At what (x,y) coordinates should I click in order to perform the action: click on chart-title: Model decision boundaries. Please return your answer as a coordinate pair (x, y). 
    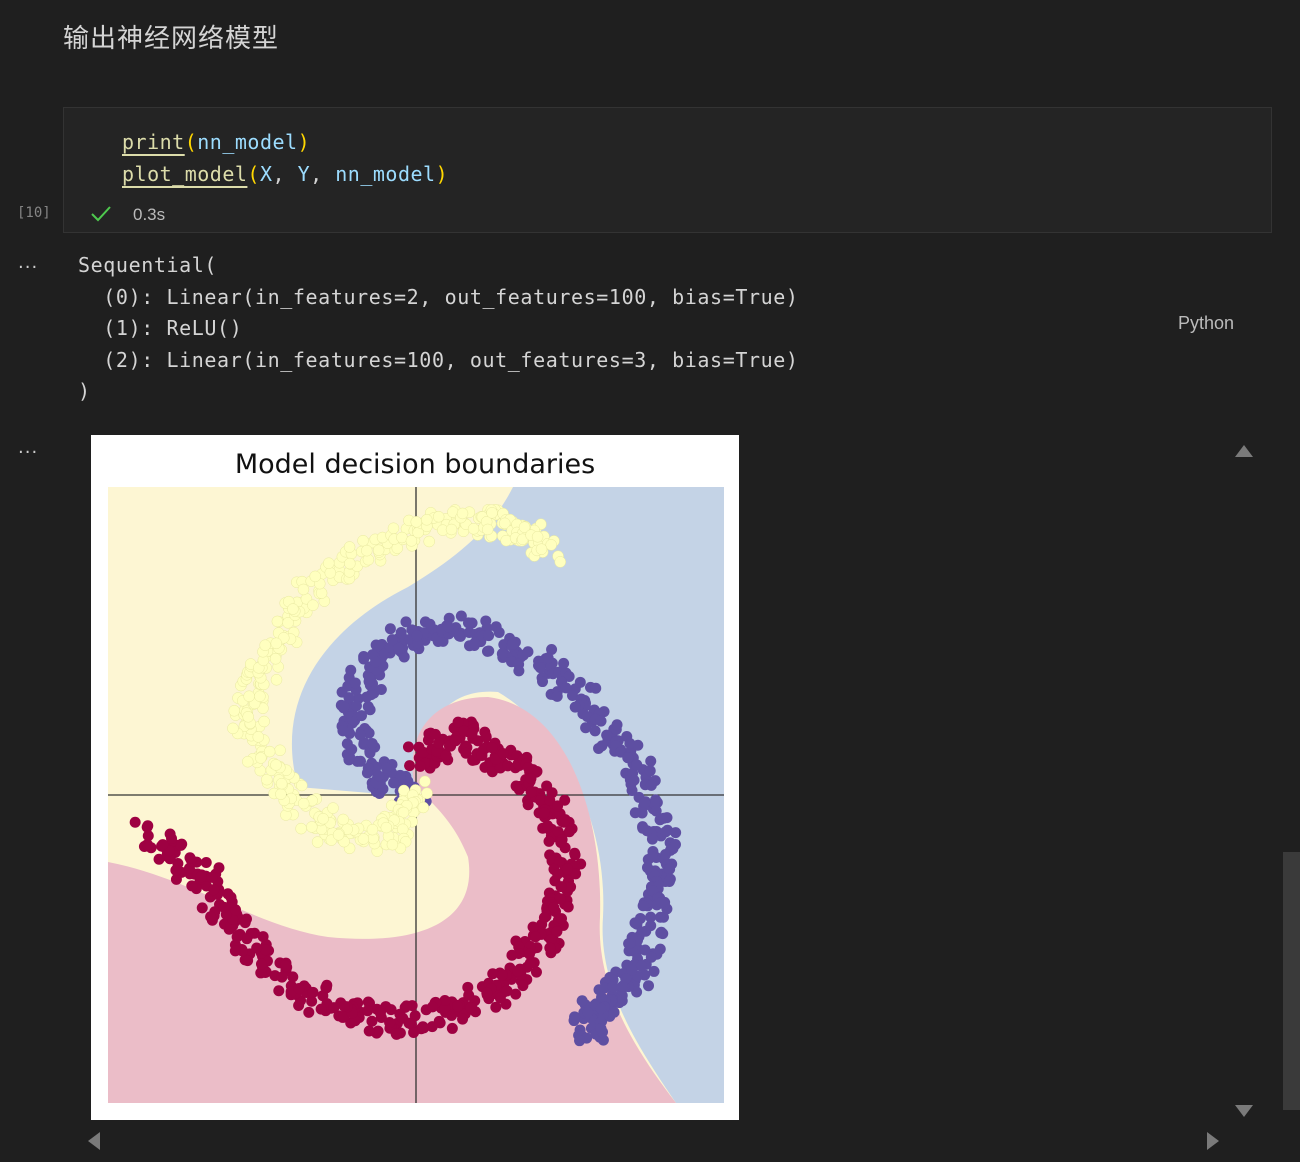
    Looking at the image, I should click on (415, 464).